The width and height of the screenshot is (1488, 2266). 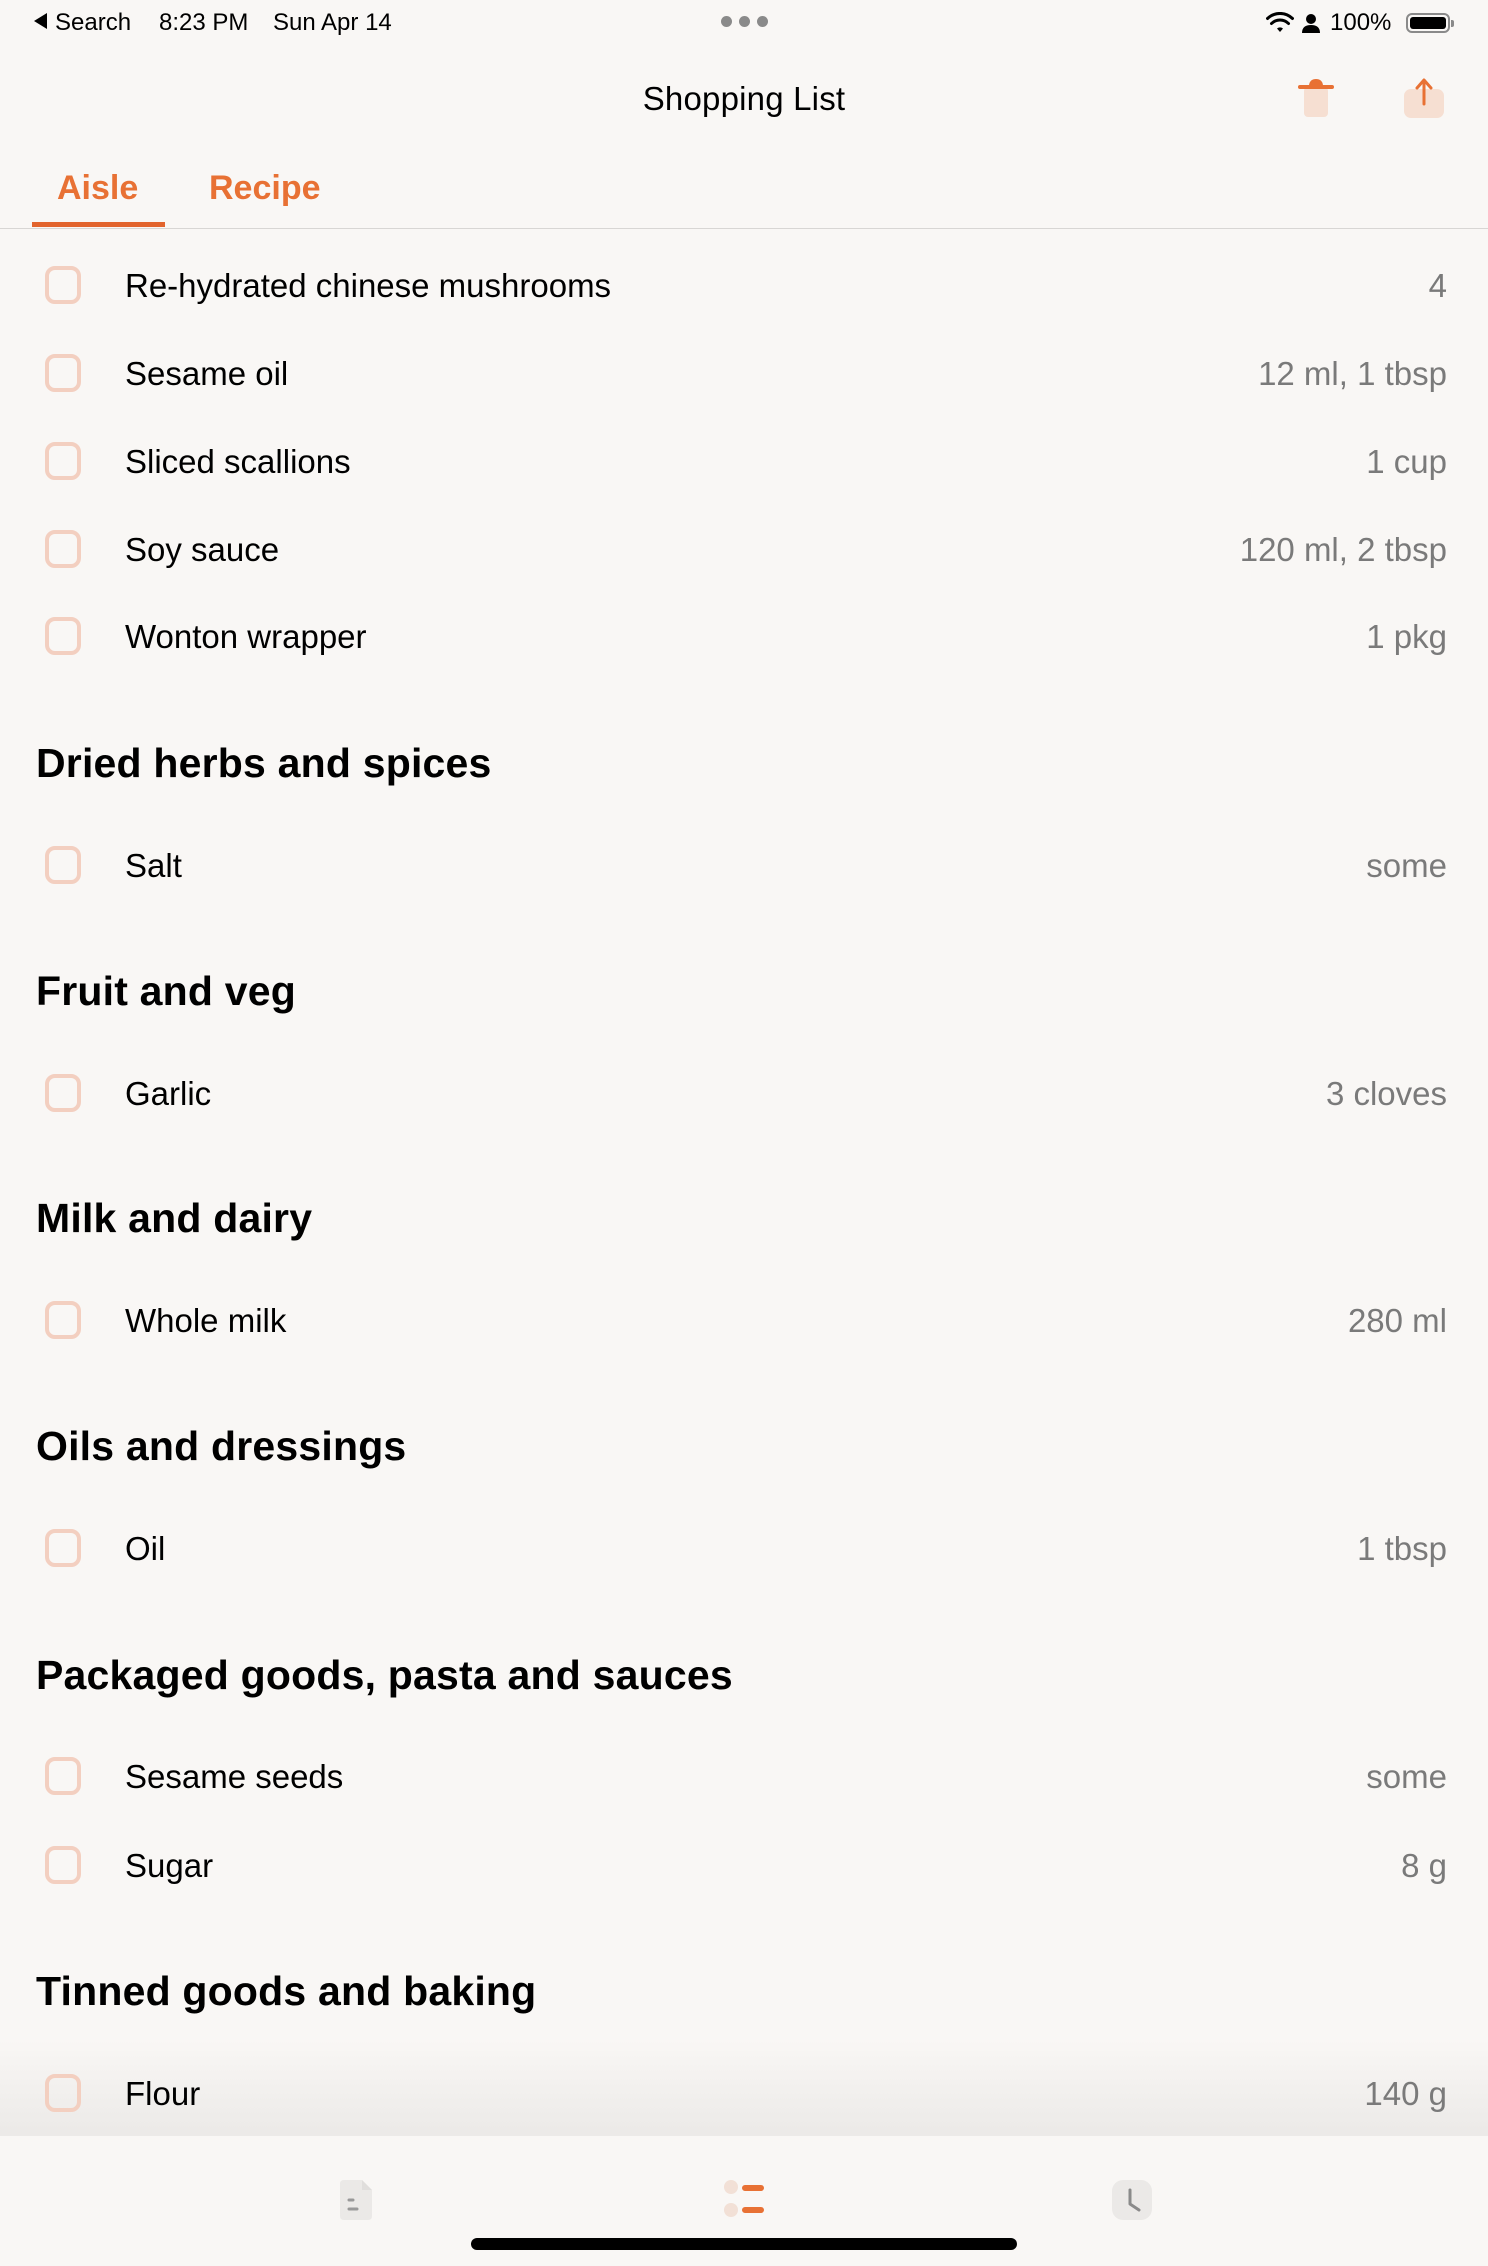 What do you see at coordinates (207, 373) in the screenshot?
I see `item-name: Sesame oil` at bounding box center [207, 373].